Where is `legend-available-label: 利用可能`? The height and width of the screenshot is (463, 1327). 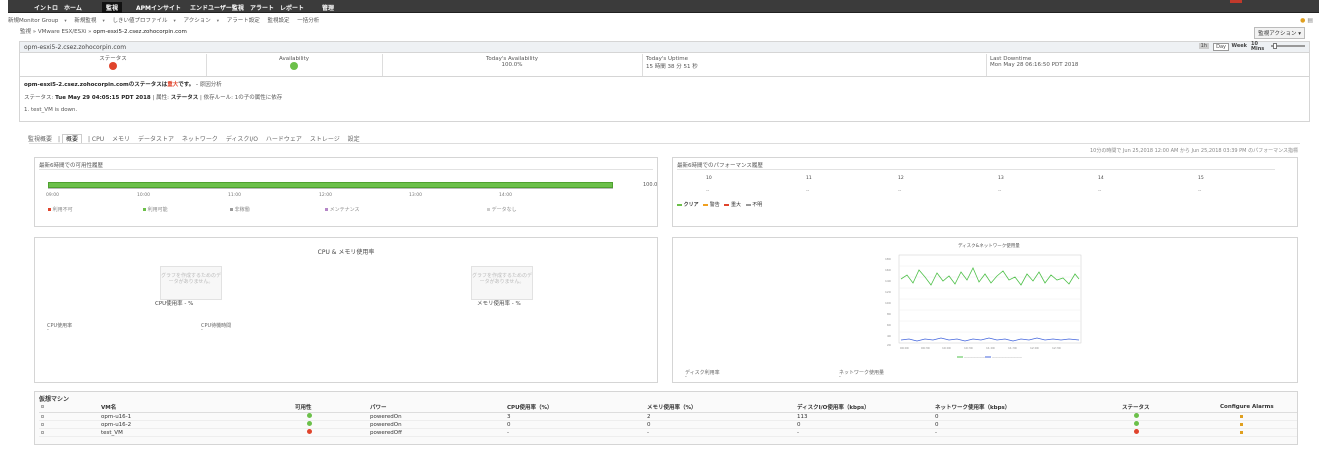 legend-available-label: 利用可能 is located at coordinates (157, 210).